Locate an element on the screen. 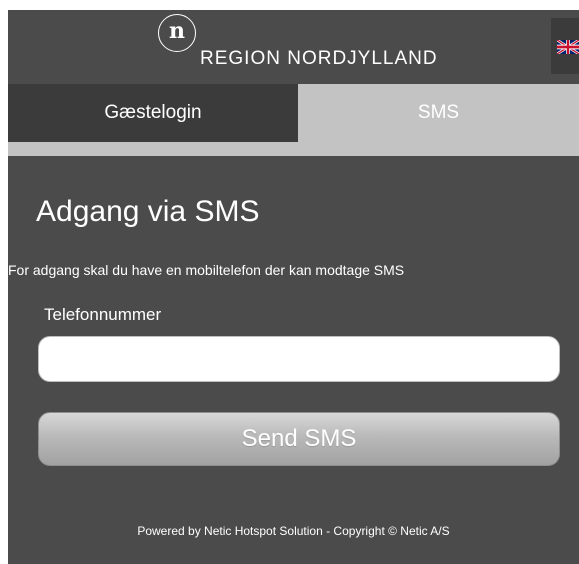 The image size is (579, 564). region-logo-text: REGION NORDJYLLAND is located at coordinates (319, 58).